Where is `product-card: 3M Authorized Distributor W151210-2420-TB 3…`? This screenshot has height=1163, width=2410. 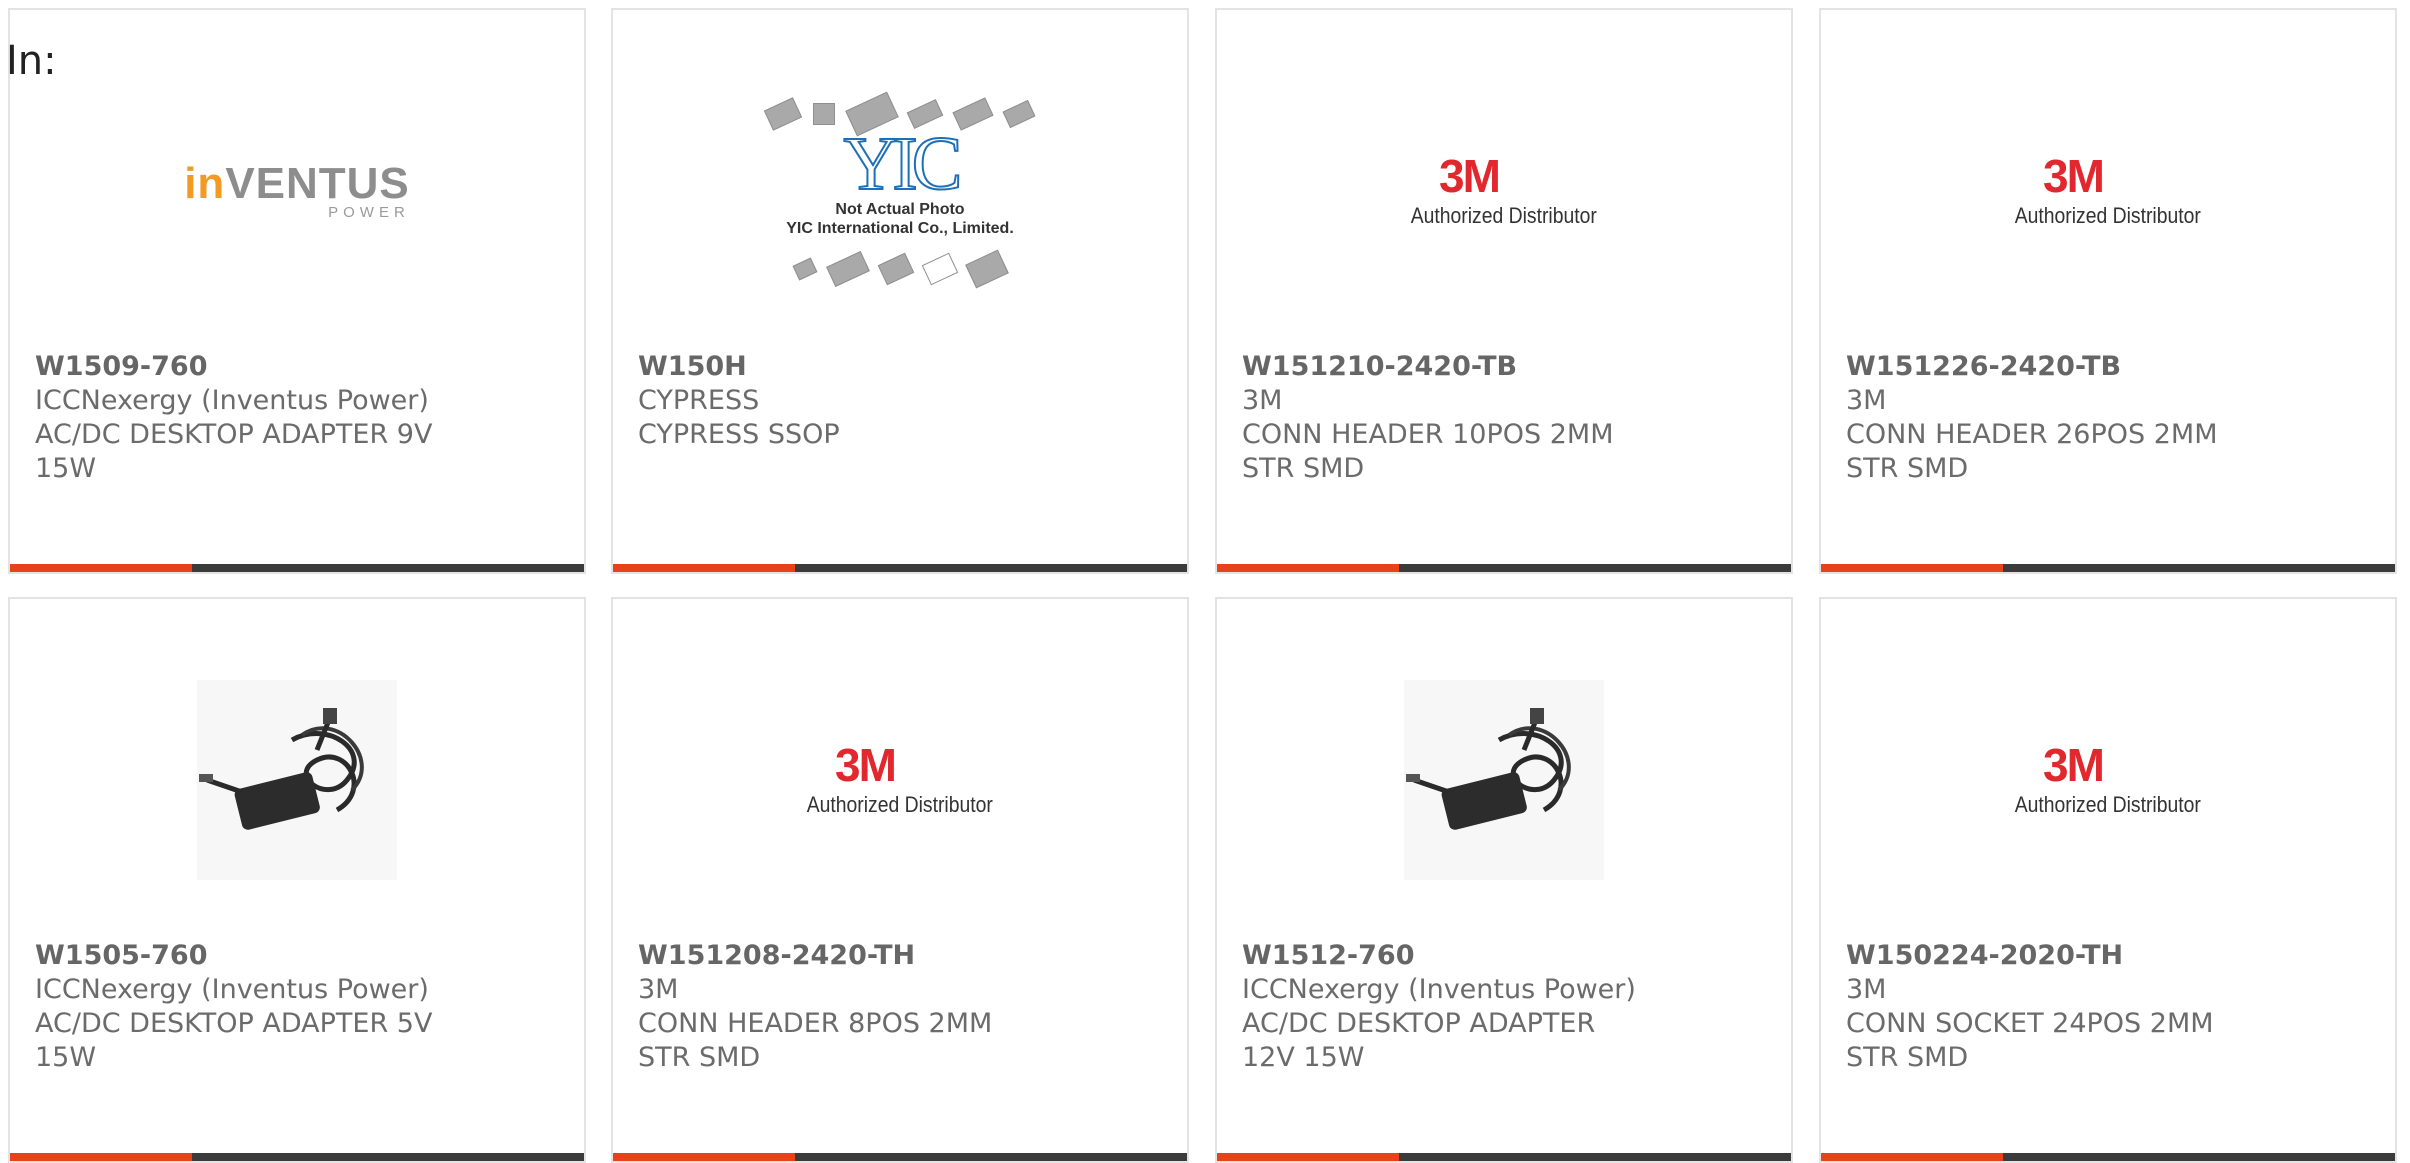
product-card: 3M Authorized Distributor W151210-2420-TB 3… is located at coordinates (1504, 291).